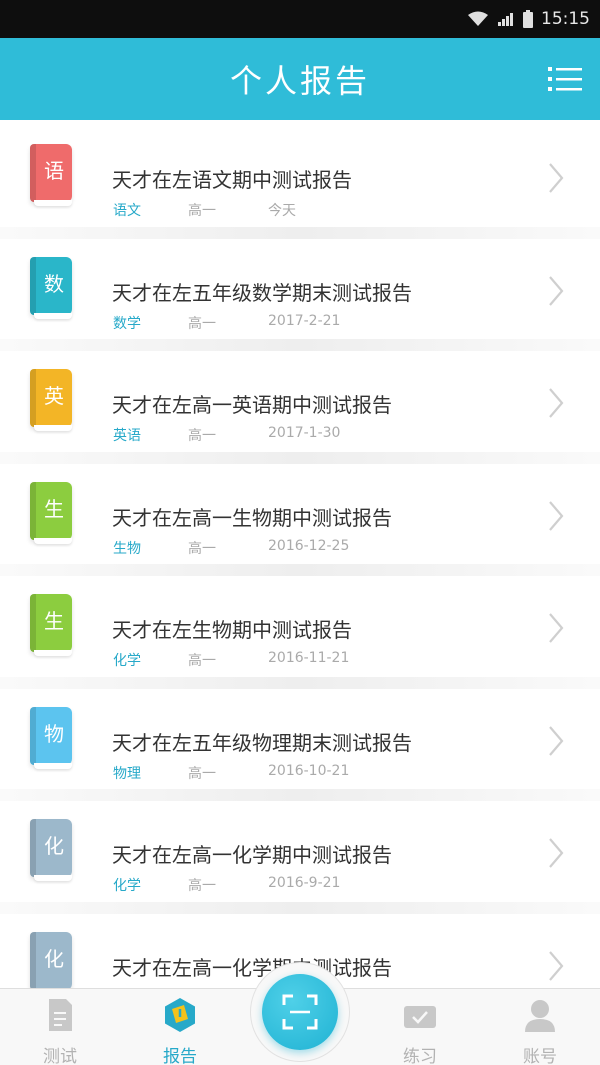  I want to click on tab-practice: 练习, so click(420, 1027).